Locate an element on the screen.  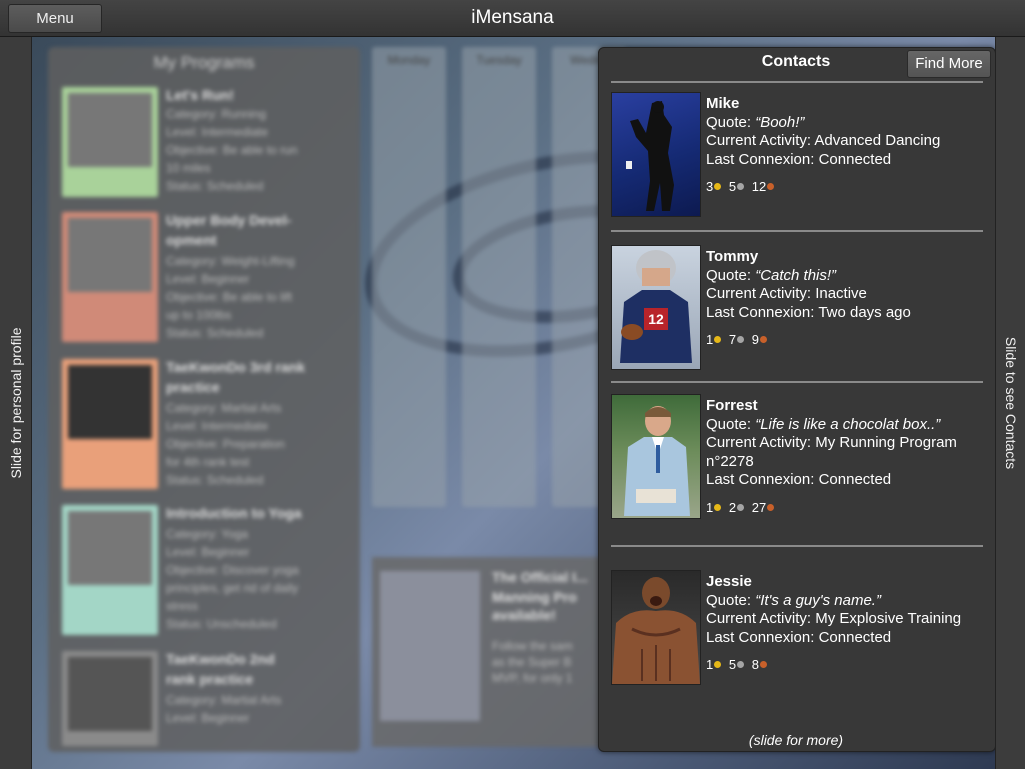
personal-profile-slide-handle: Slide for personal profile is located at coordinates (16, 403).